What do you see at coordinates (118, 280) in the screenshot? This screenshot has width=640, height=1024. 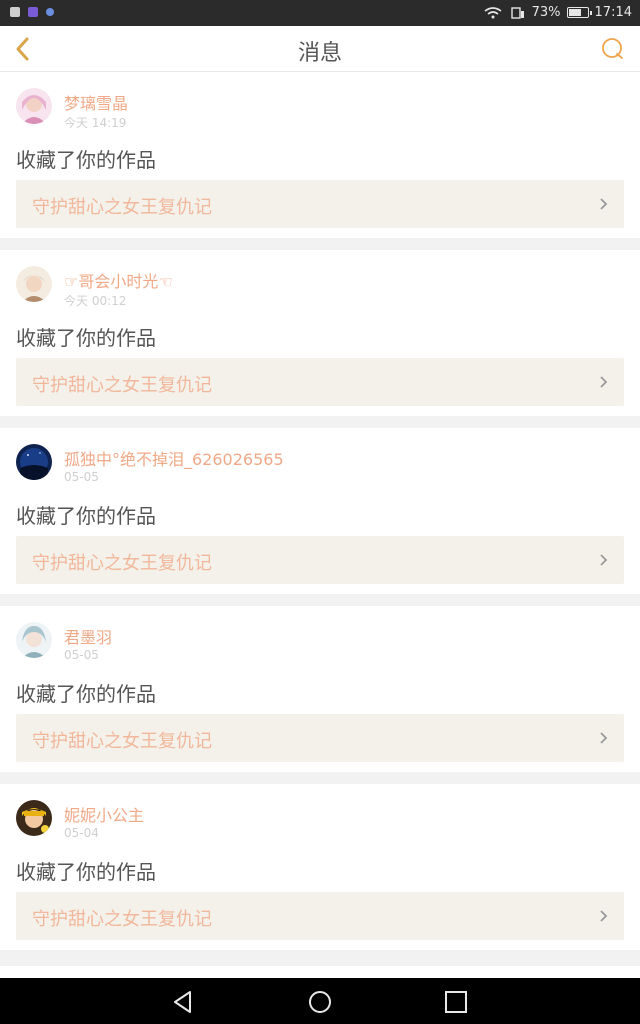 I see `username: ☞哥会小时光☜` at bounding box center [118, 280].